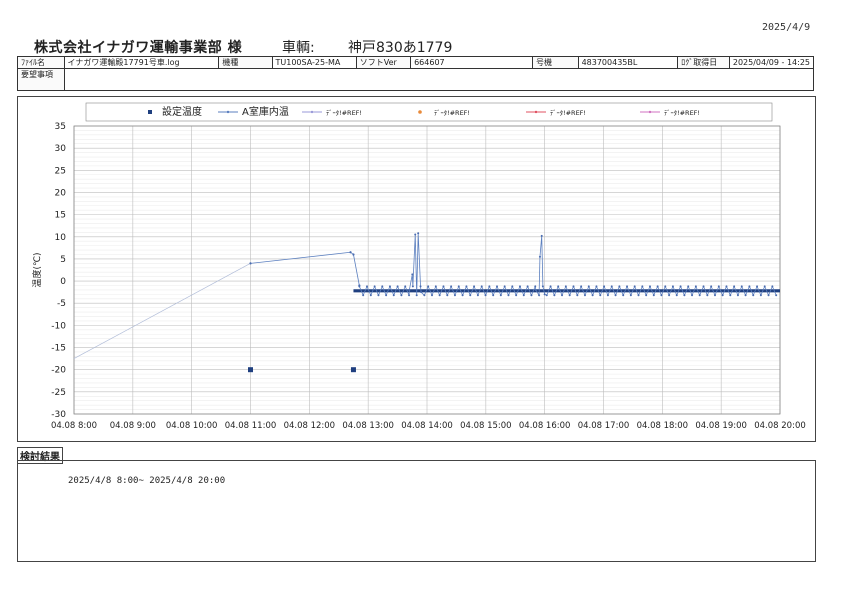  What do you see at coordinates (780, 426) in the screenshot?
I see `x-tick-label: 04.08 20:00` at bounding box center [780, 426].